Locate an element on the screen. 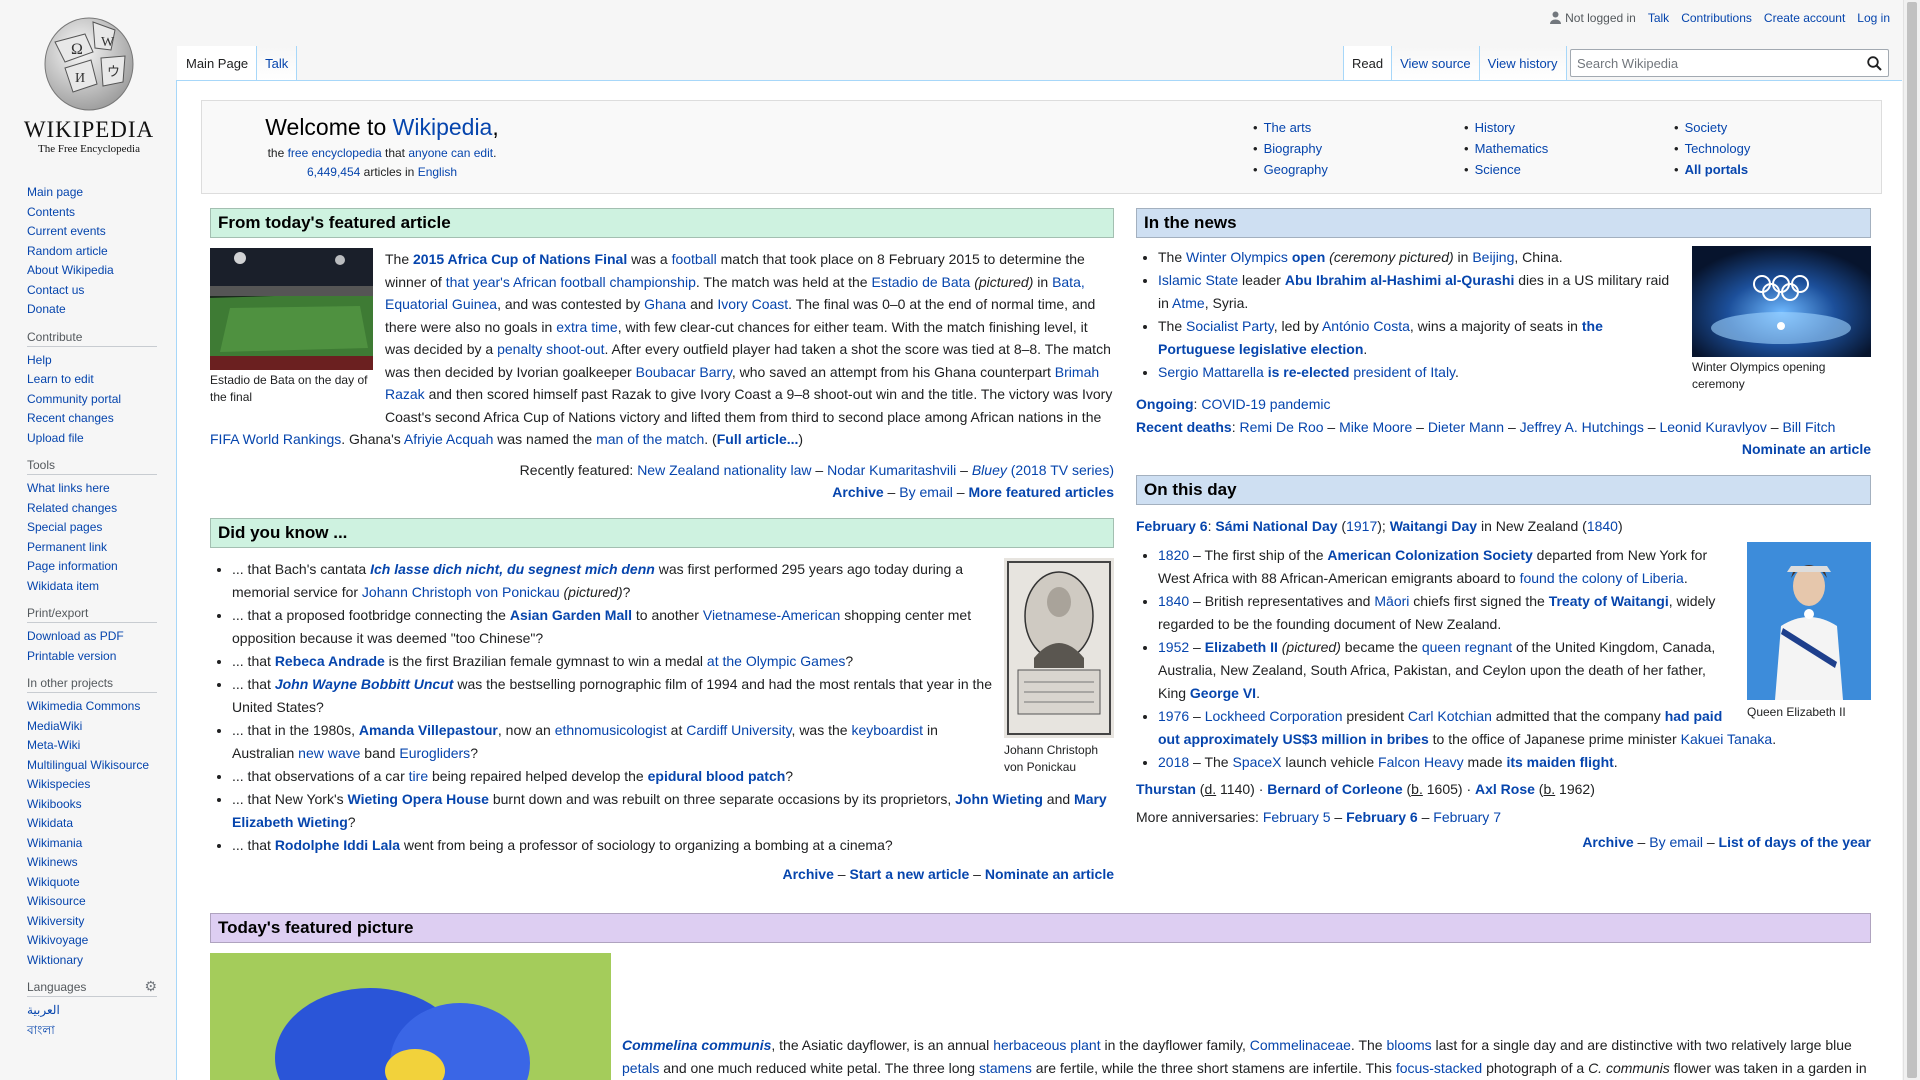 This screenshot has height=1080, width=1920. link-man-of-match: man of the match is located at coordinates (650, 439).